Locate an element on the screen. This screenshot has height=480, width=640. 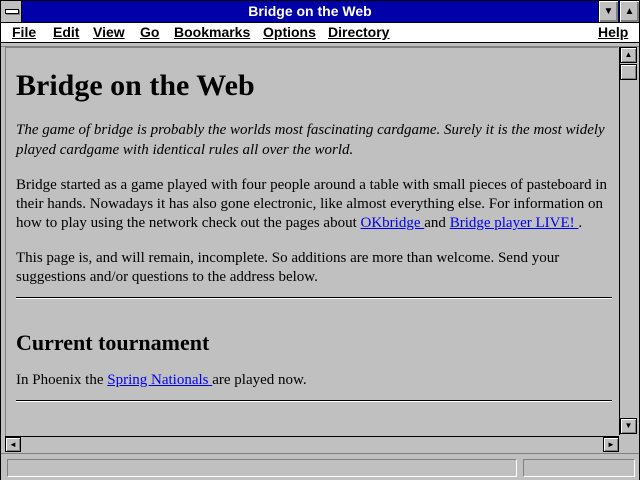
title-bar: Bridge on the Web ▼ ▲ is located at coordinates (320, 12).